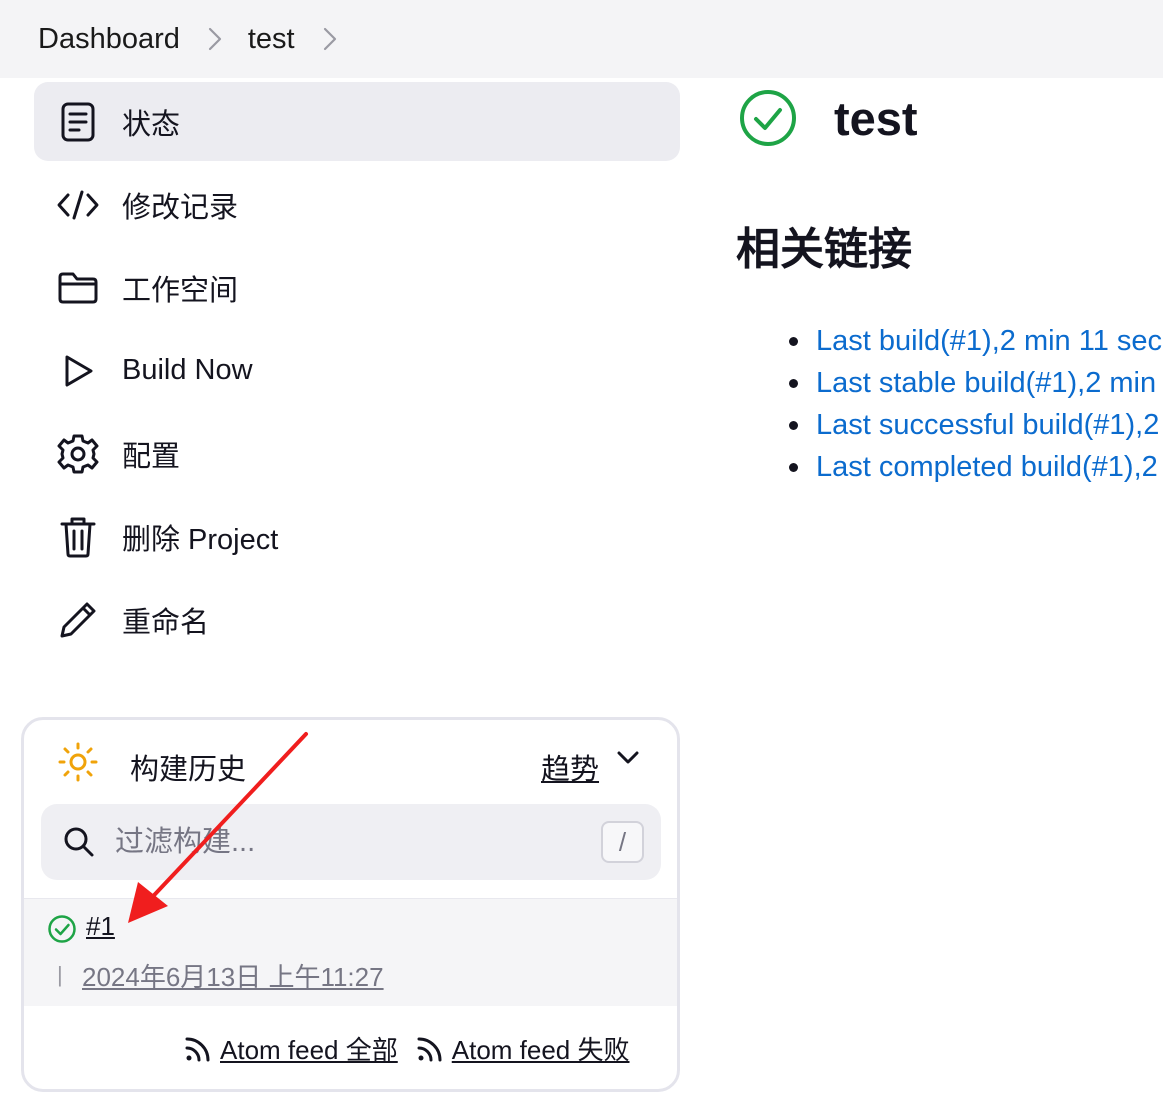 The width and height of the screenshot is (1163, 1109). I want to click on last-build-link: Last build(#1),2 min 11 sec, so click(989, 341).